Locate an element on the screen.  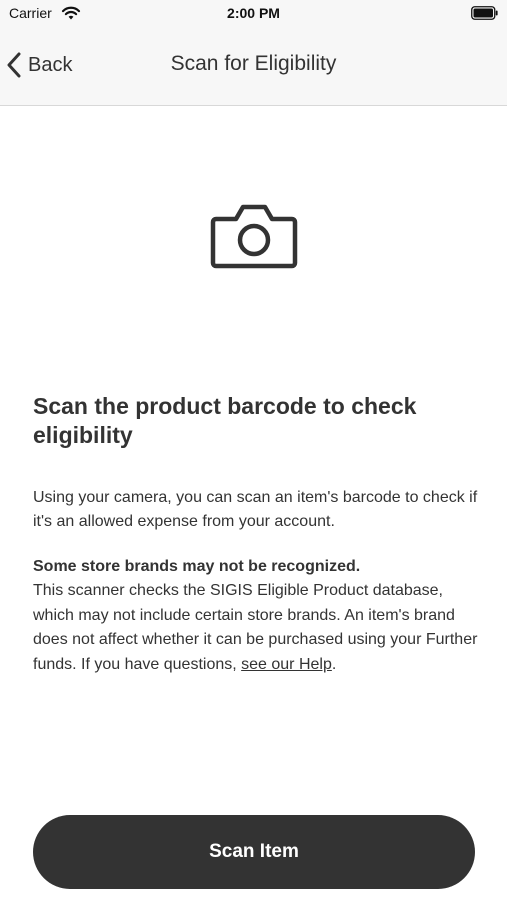
scan-item-button: Scan Item is located at coordinates (254, 852).